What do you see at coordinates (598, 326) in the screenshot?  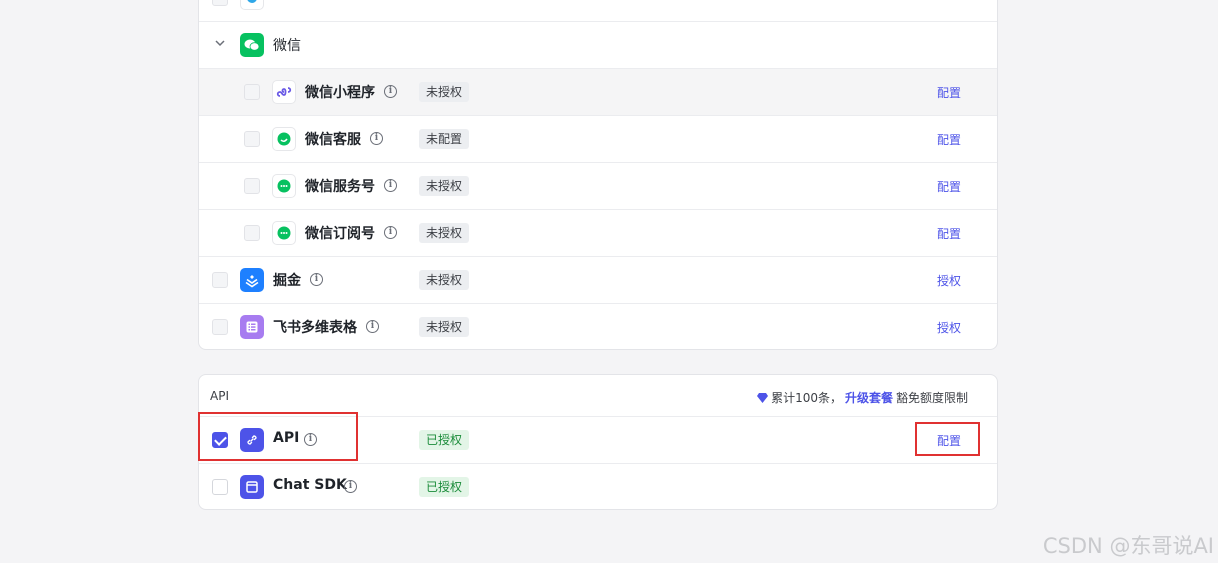 I see `channel-row-feishu-bitable: 飞书多维表格 i 未授权 授权` at bounding box center [598, 326].